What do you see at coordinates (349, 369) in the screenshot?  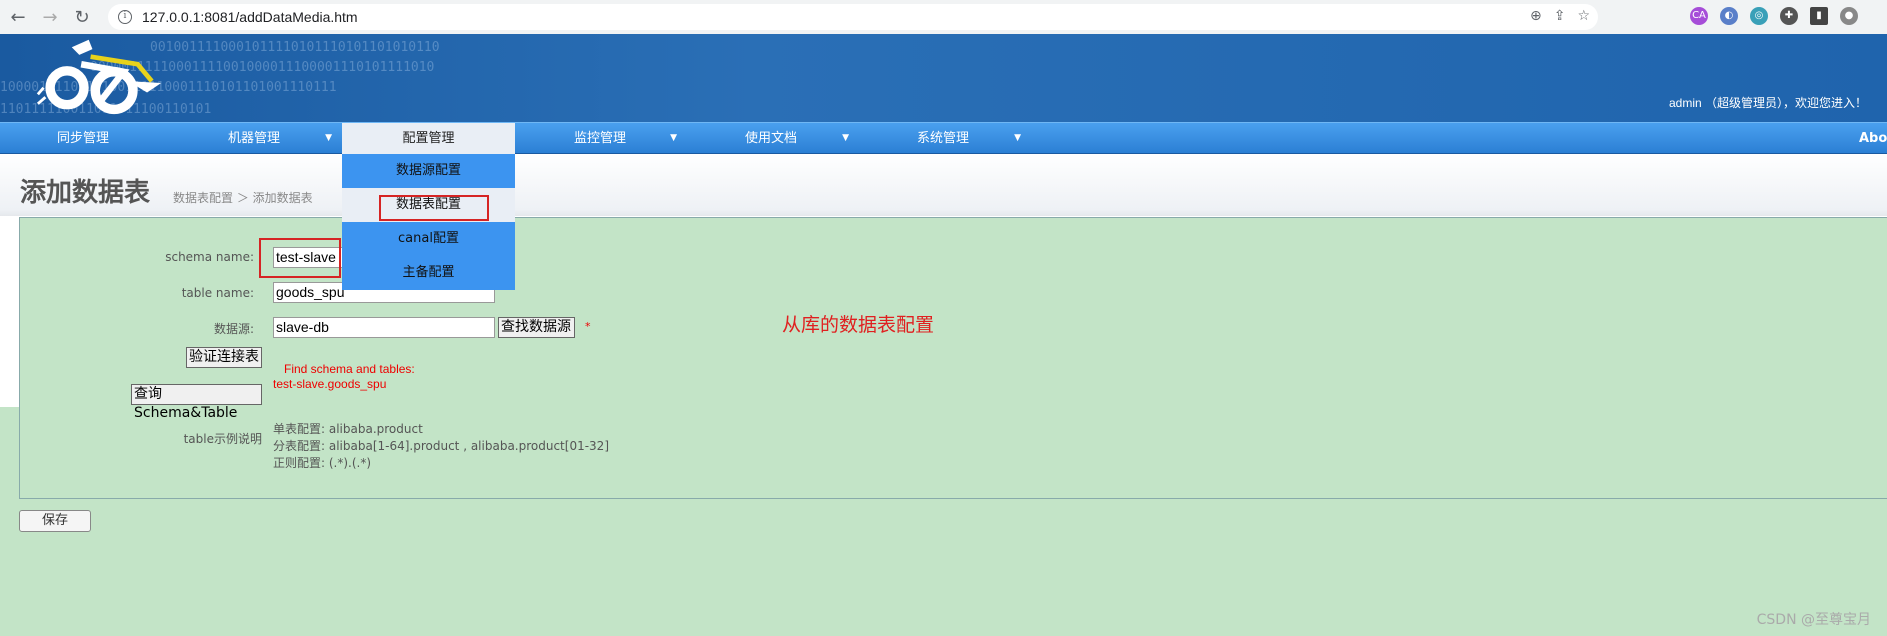 I see `find-result-title: Find schema and tables:` at bounding box center [349, 369].